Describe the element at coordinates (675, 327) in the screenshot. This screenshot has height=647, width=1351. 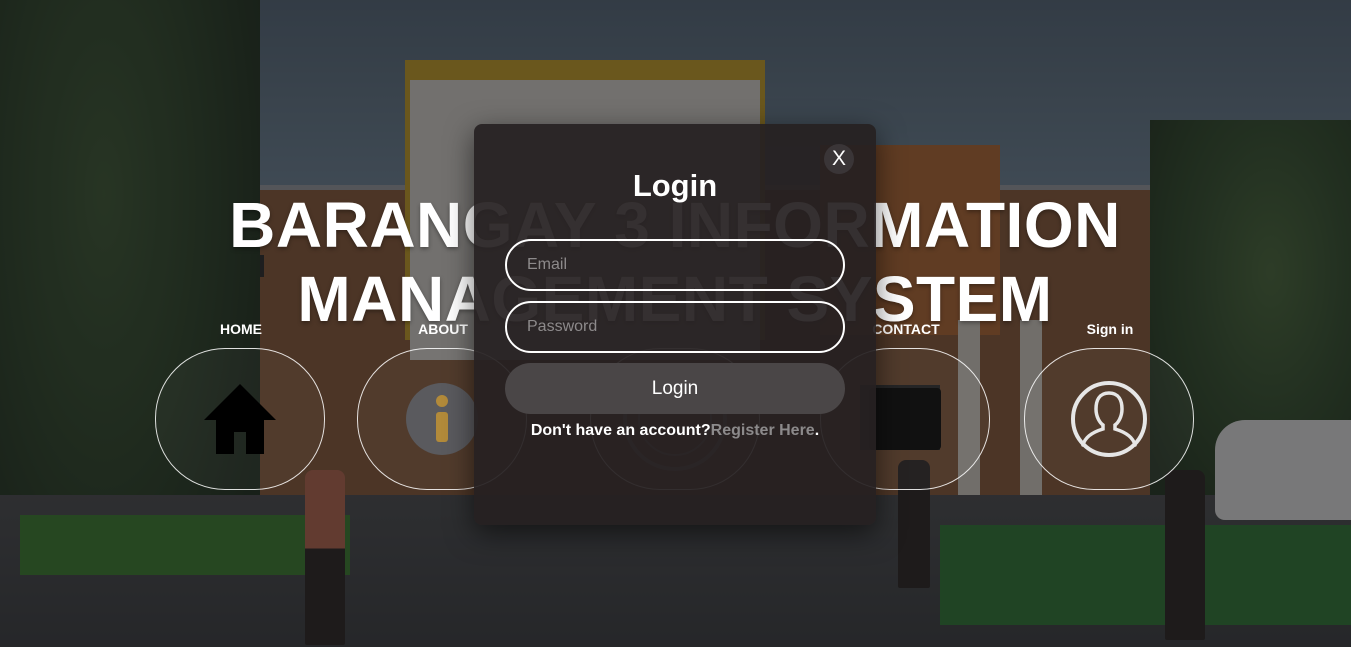
I see `password-field` at that location.